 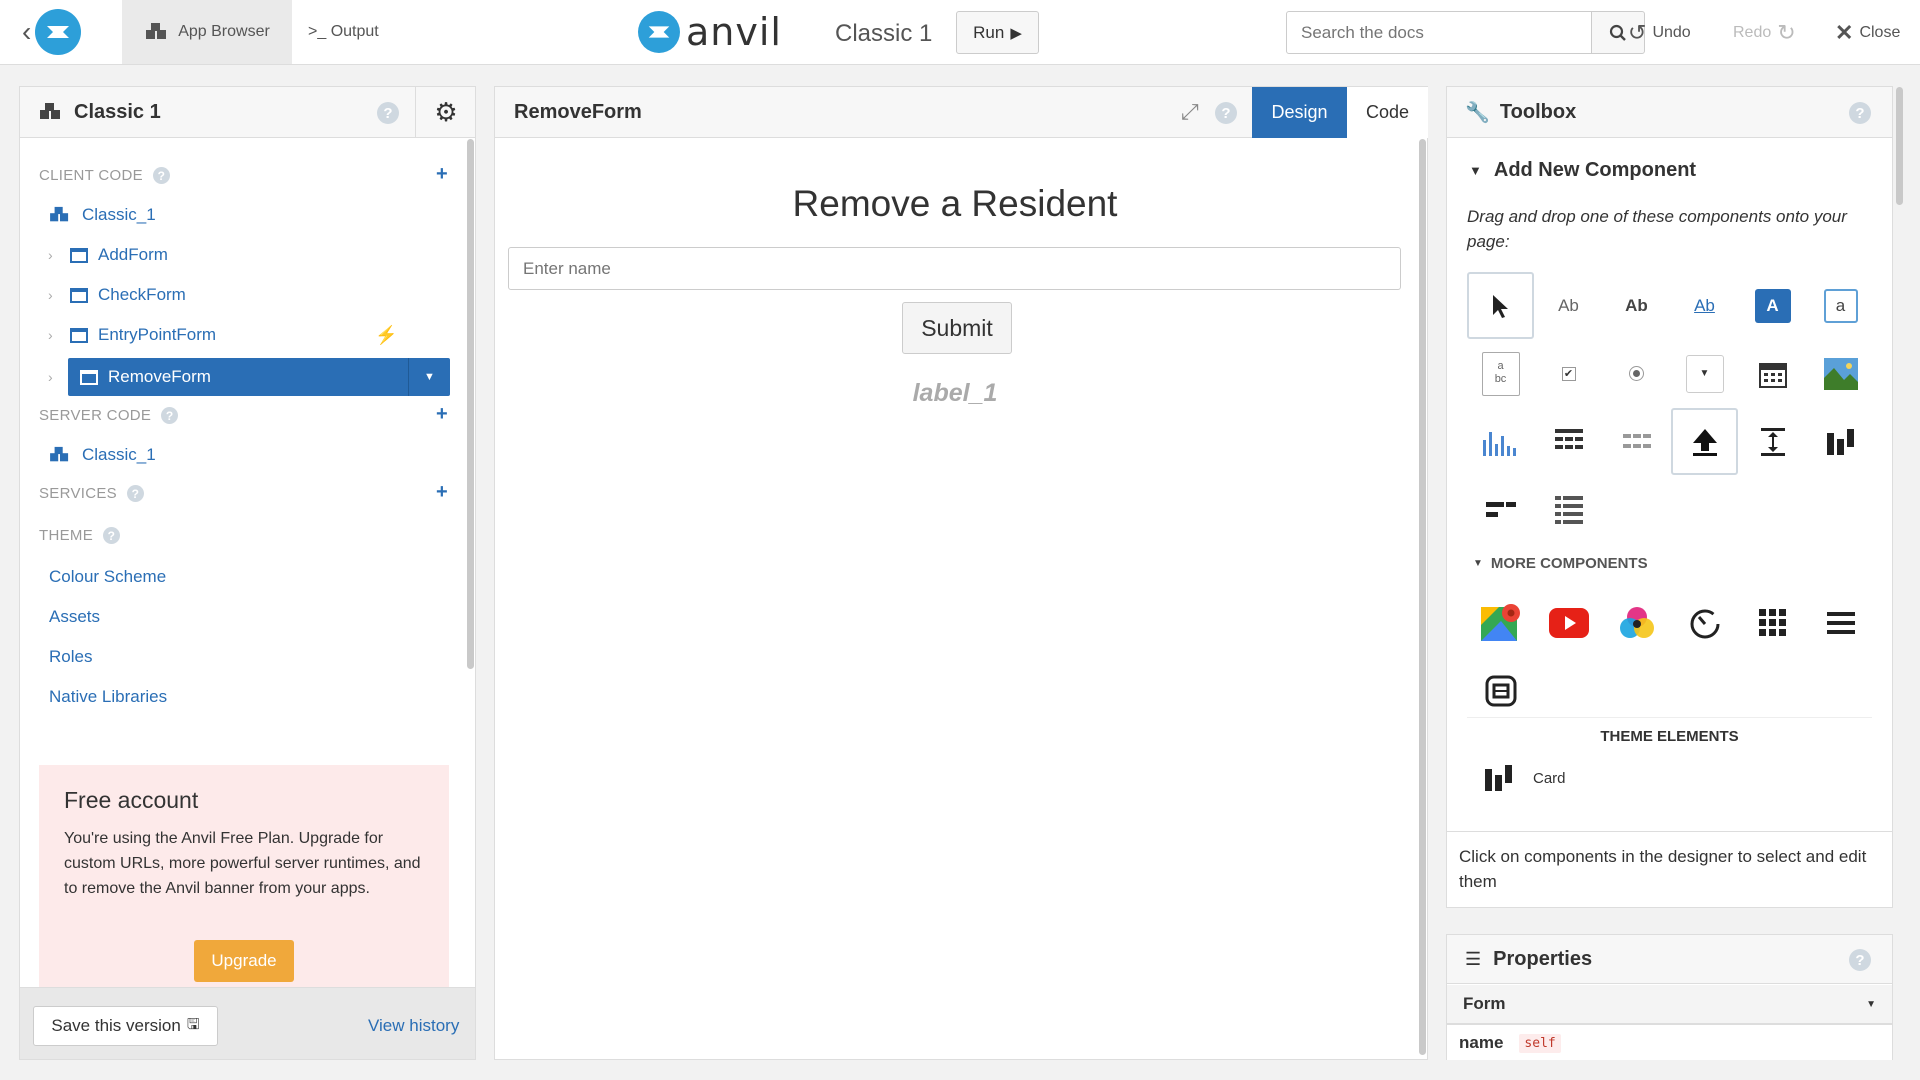 I want to click on label-component: Ab, so click(x=1568, y=305).